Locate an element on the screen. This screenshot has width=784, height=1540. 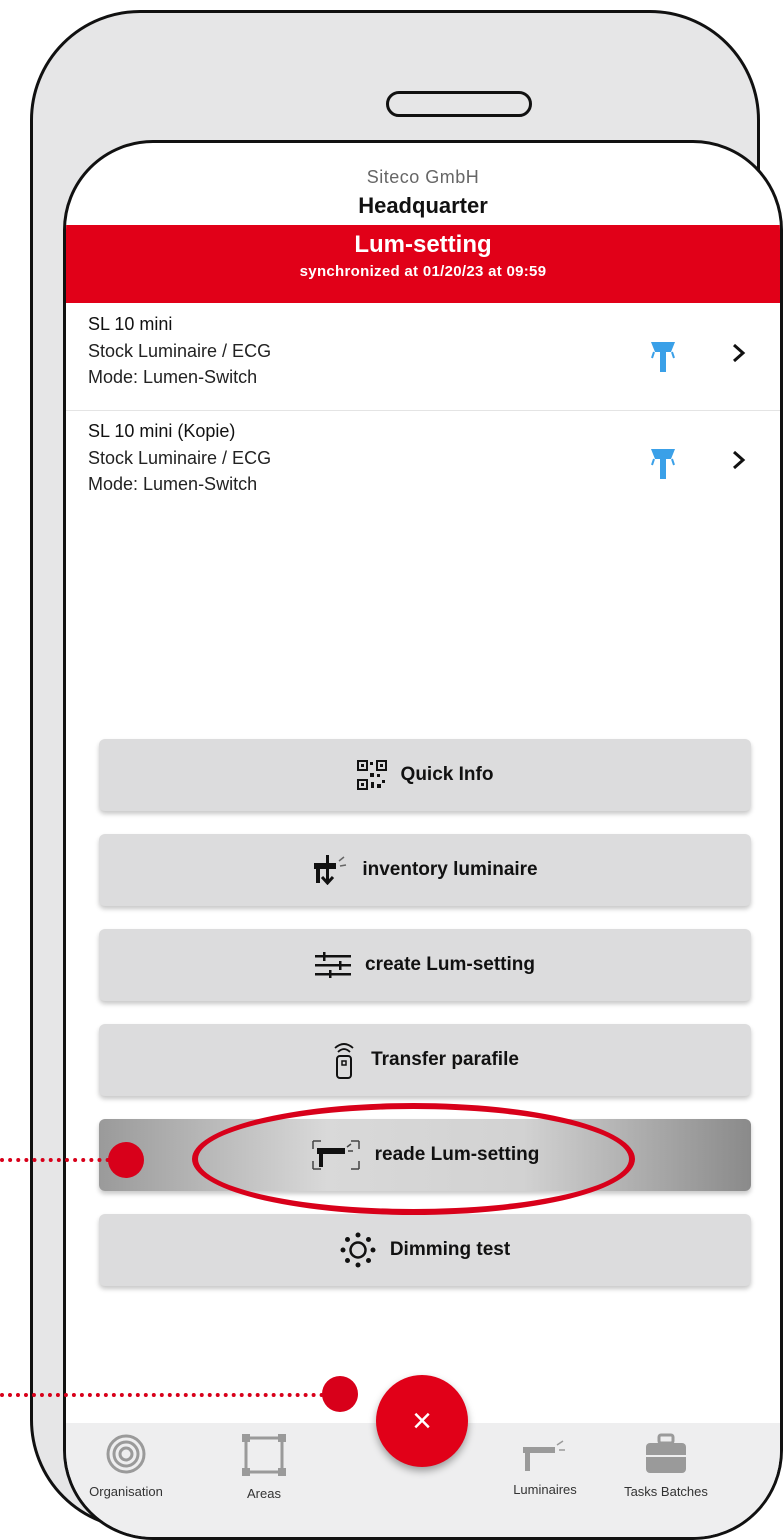
sun-icon is located at coordinates (358, 1250).